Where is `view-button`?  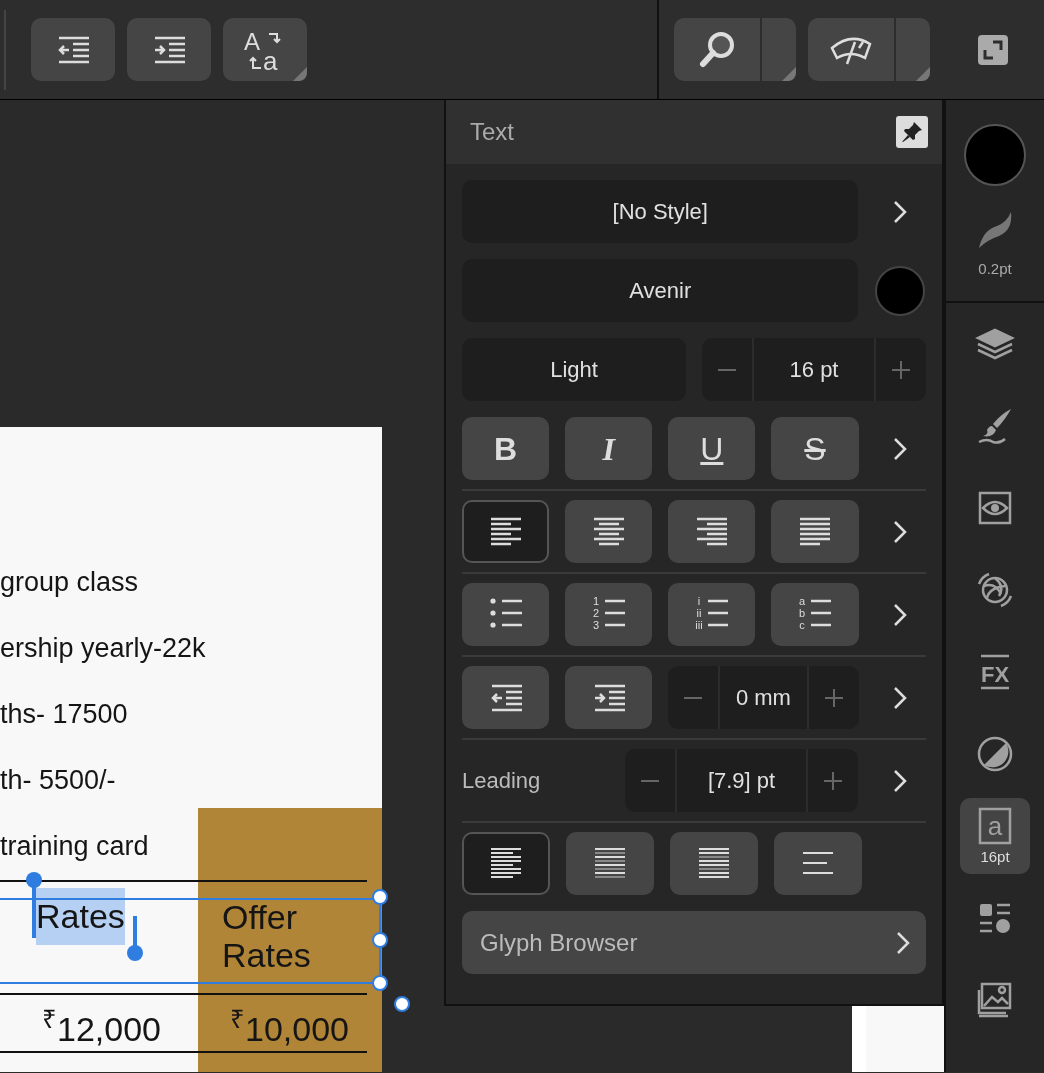
view-button is located at coordinates (851, 49).